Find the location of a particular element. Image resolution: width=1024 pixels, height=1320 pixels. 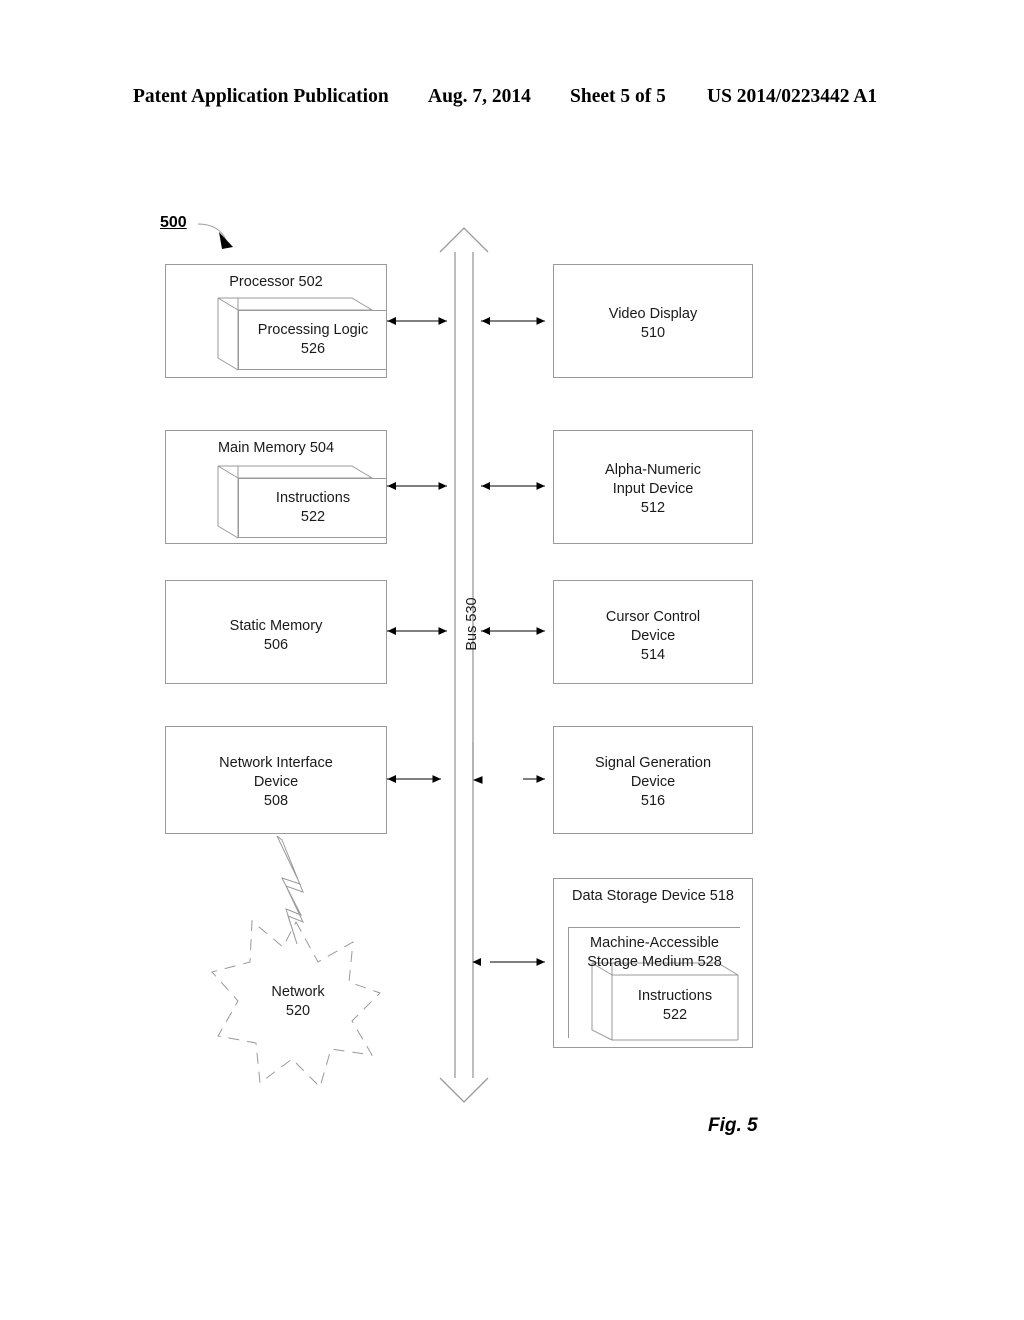

static-memory-number: 506 is located at coordinates (276, 645).